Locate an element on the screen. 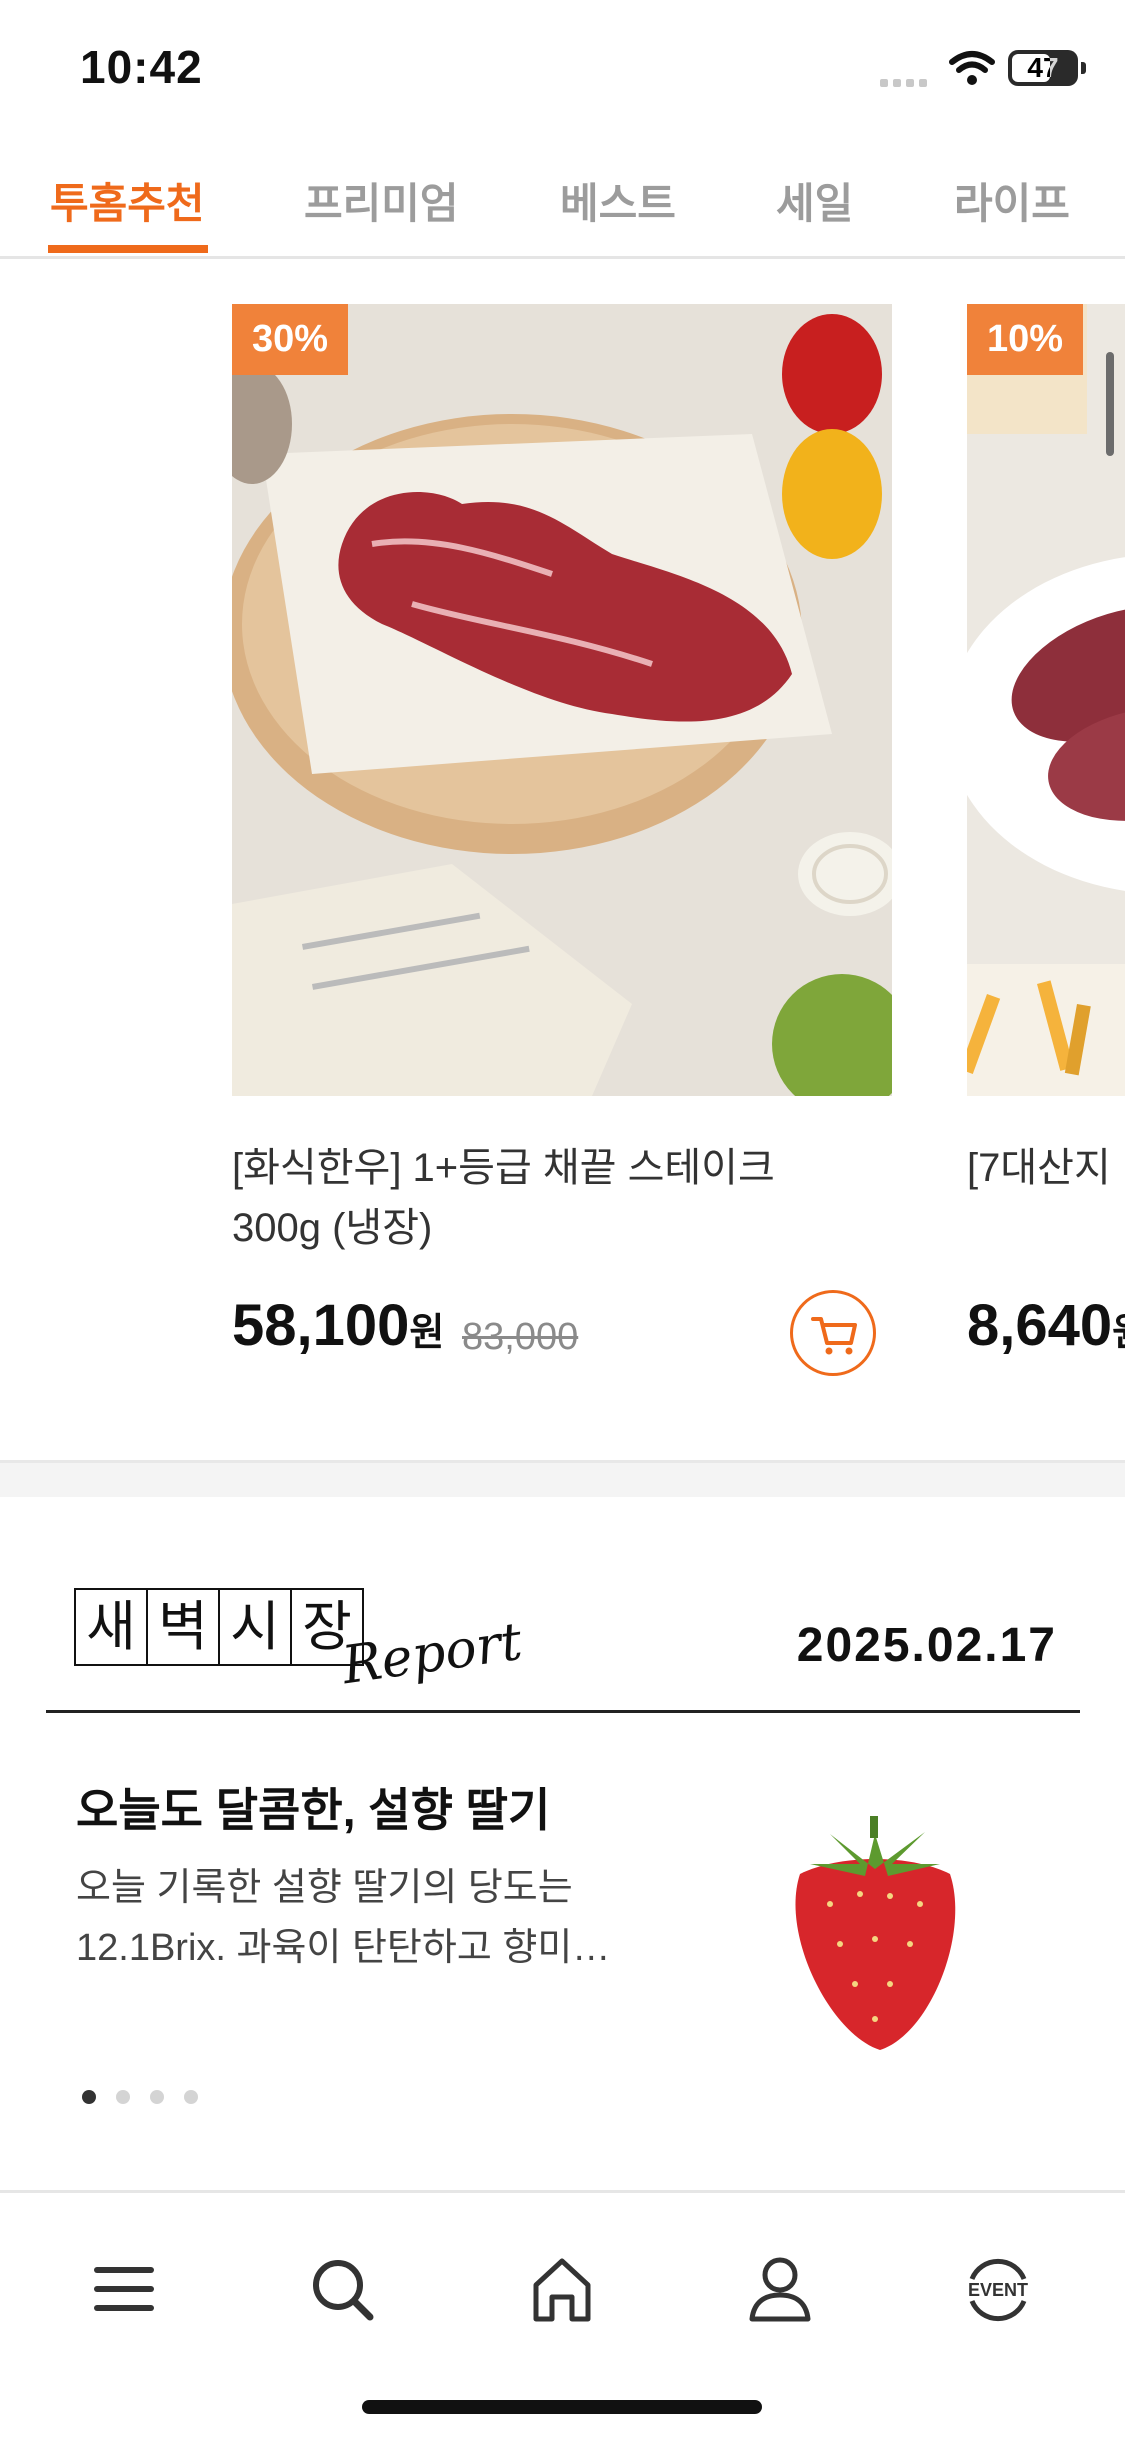  report-headline: 오늘도 달콤한, 설향 딸기 is located at coordinates (313, 1807).